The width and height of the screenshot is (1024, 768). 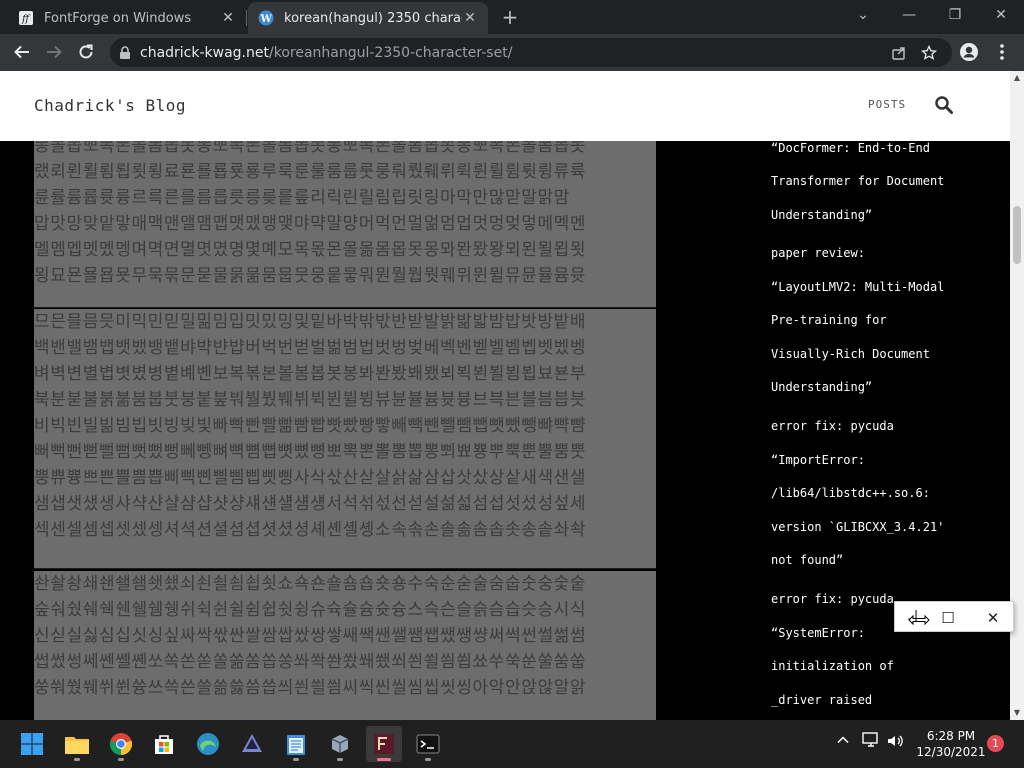 I want to click on maximize-button: ☐, so click(x=948, y=617).